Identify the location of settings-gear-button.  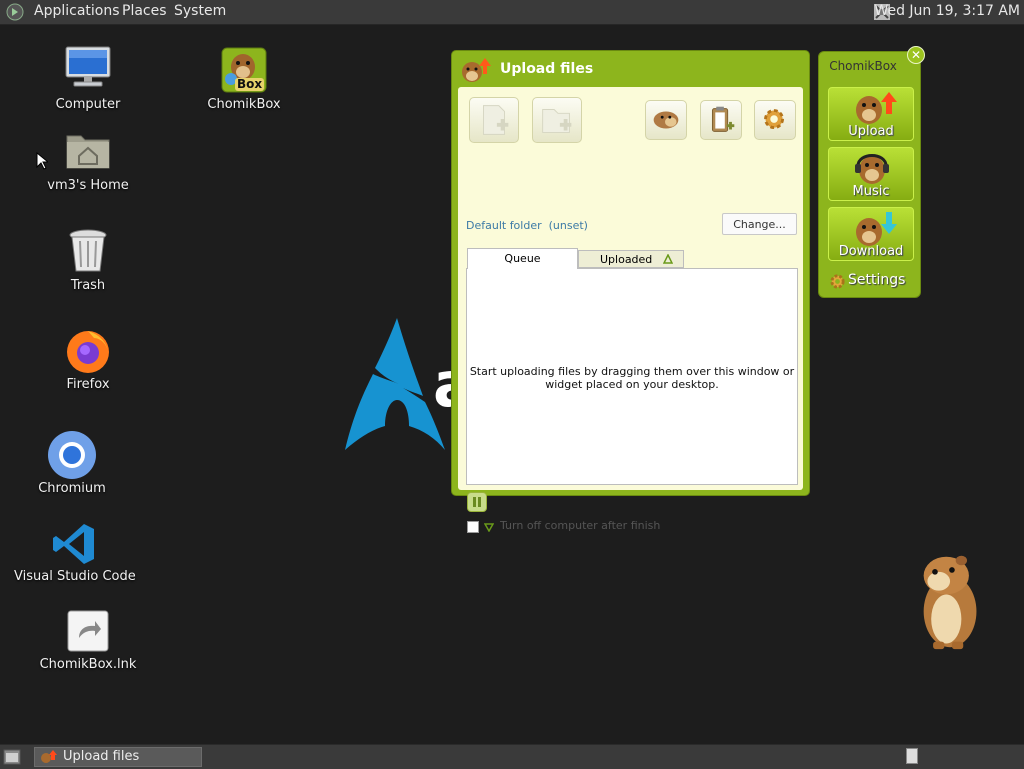
(775, 120).